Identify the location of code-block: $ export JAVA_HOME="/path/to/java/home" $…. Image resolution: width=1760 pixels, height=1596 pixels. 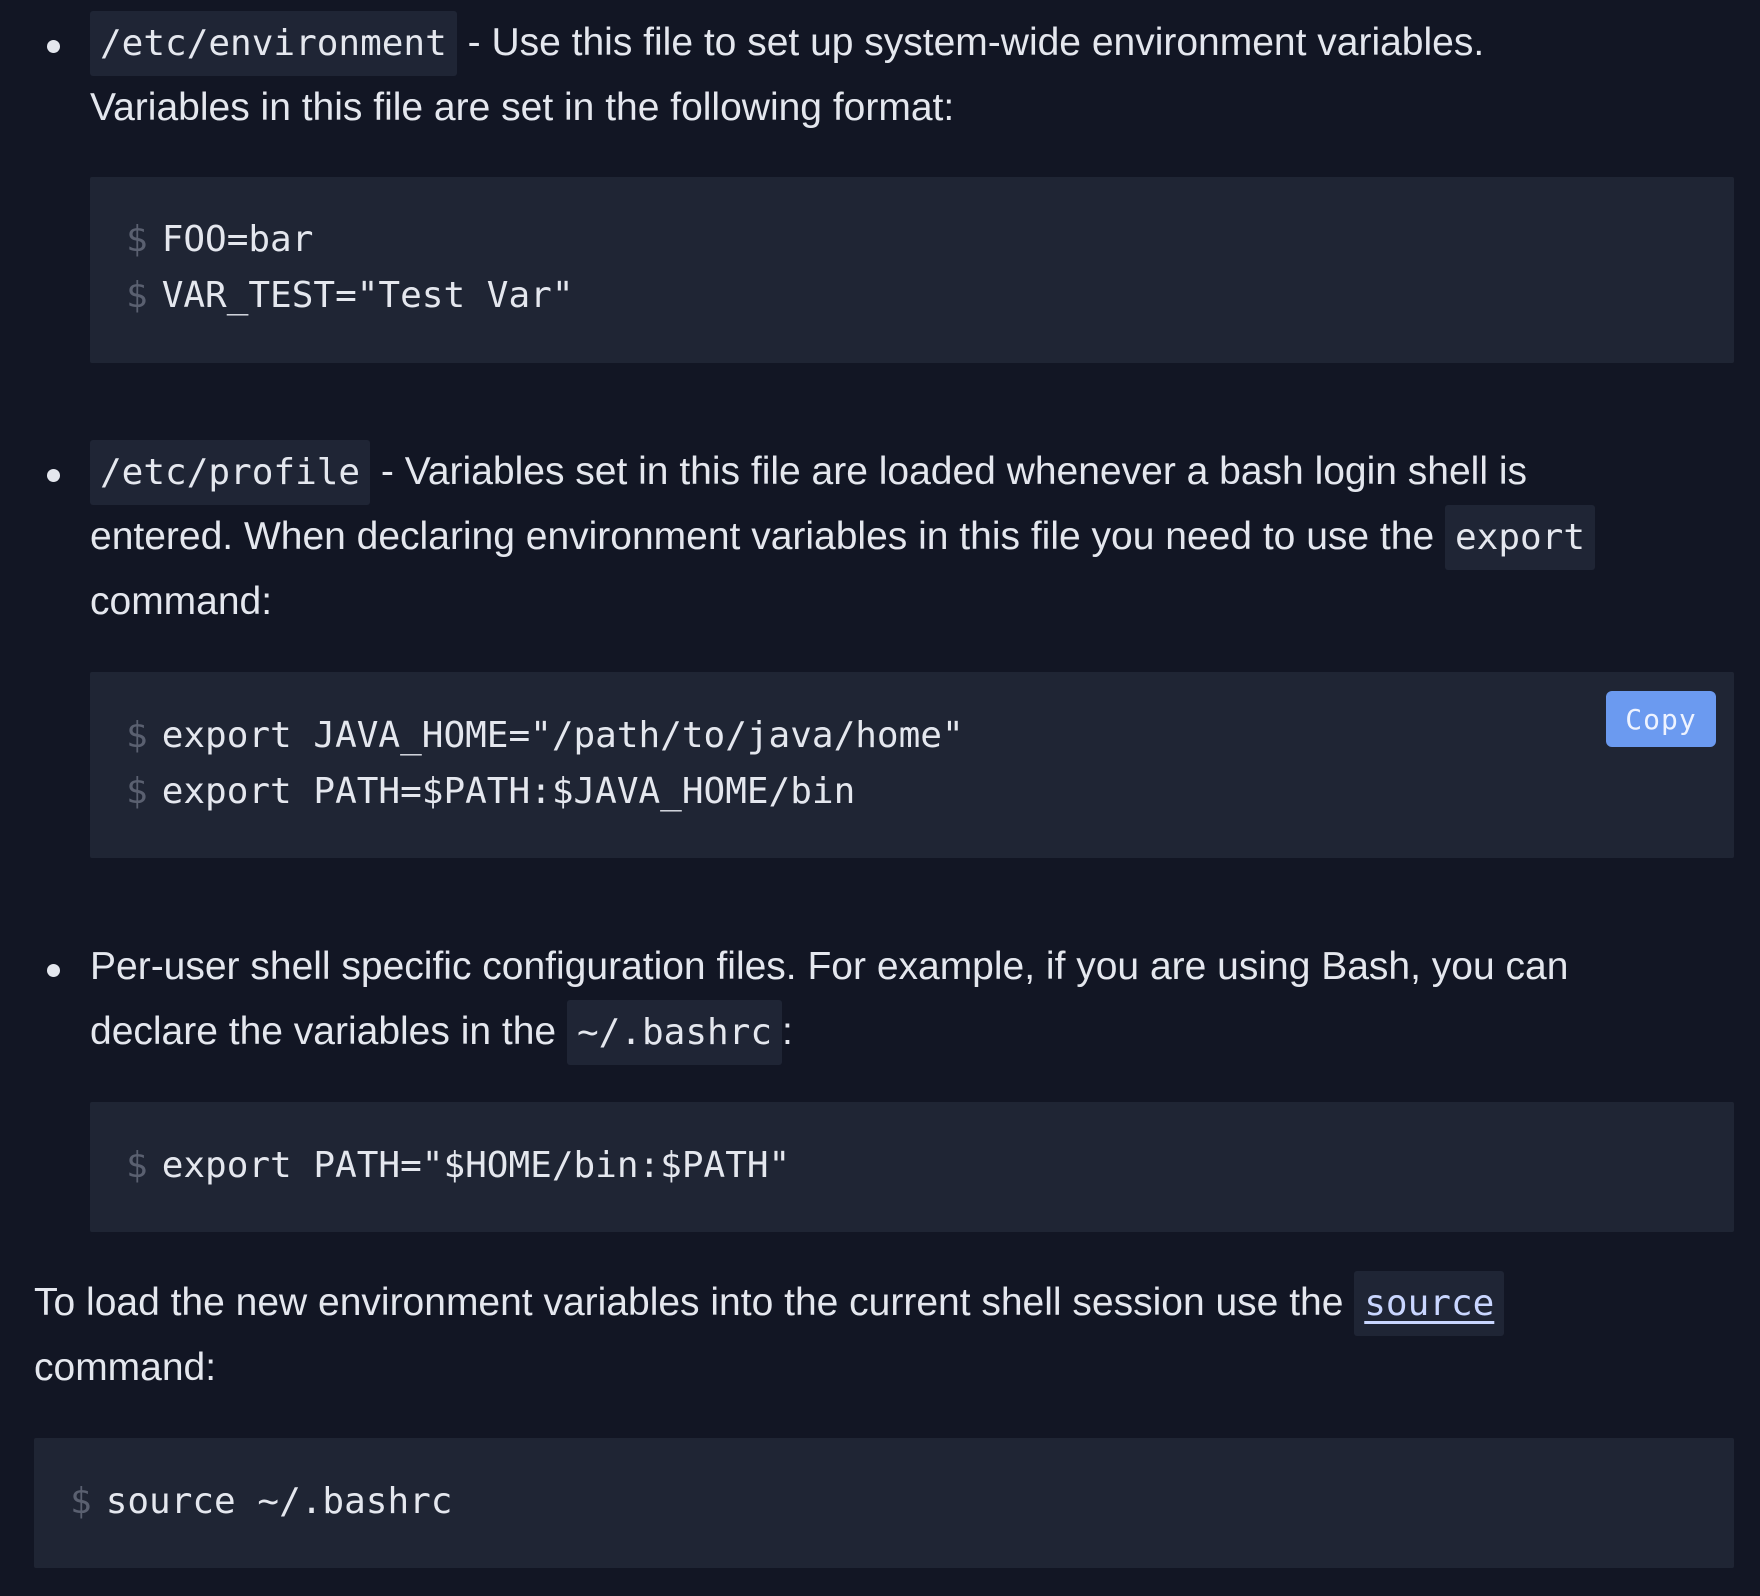
(912, 765).